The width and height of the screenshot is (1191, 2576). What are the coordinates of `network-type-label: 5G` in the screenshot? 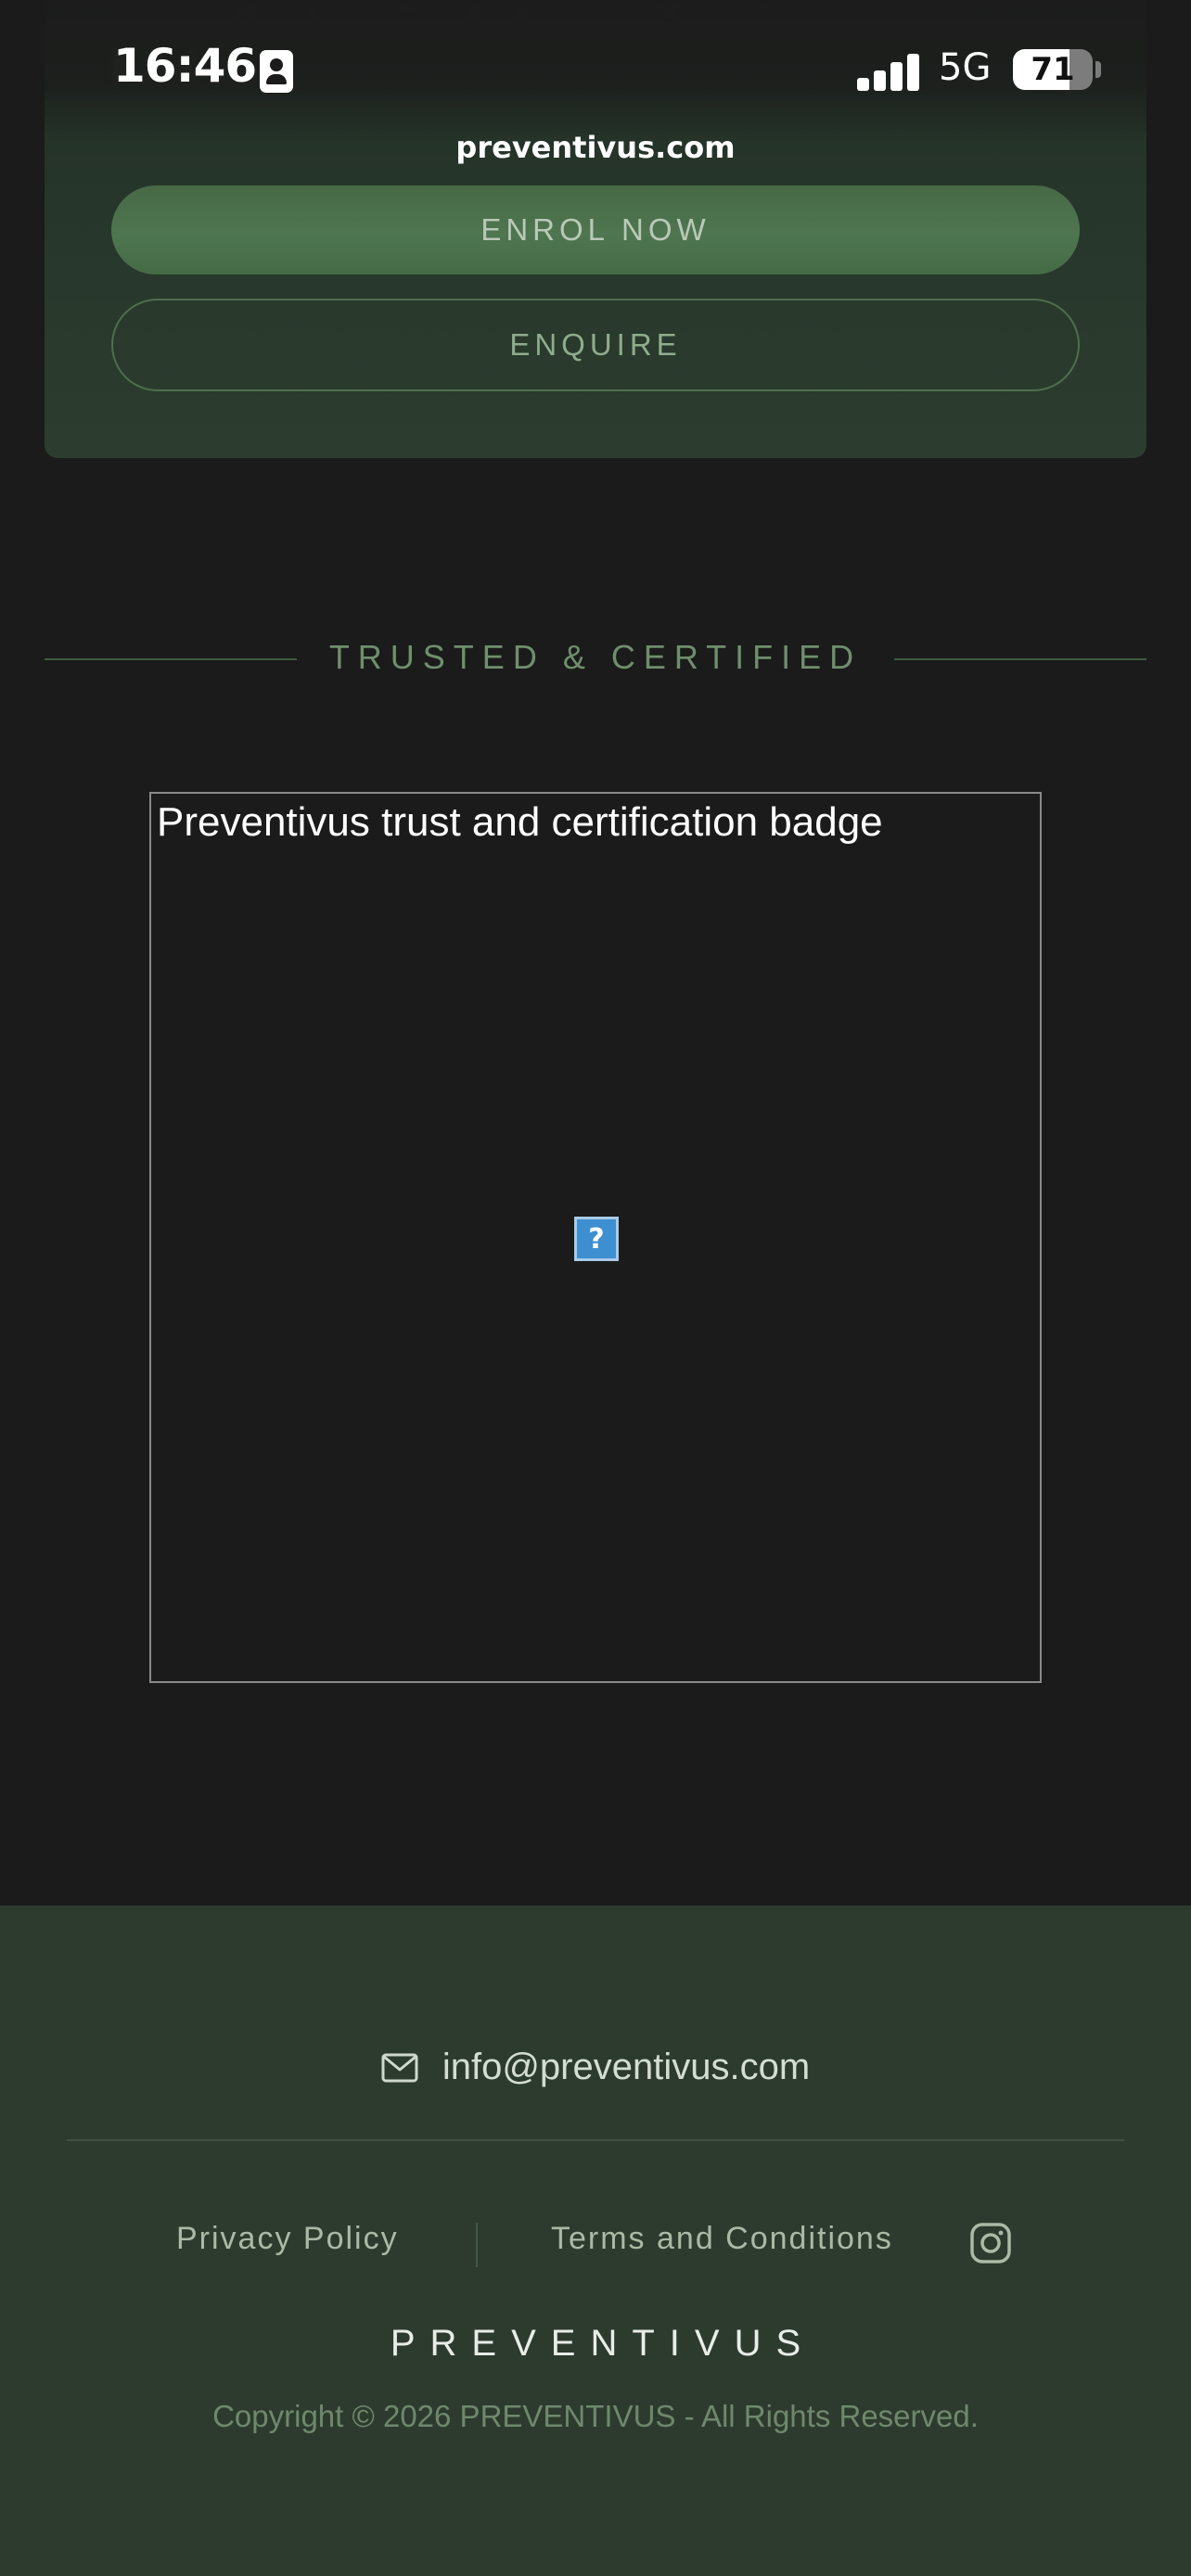 It's located at (966, 67).